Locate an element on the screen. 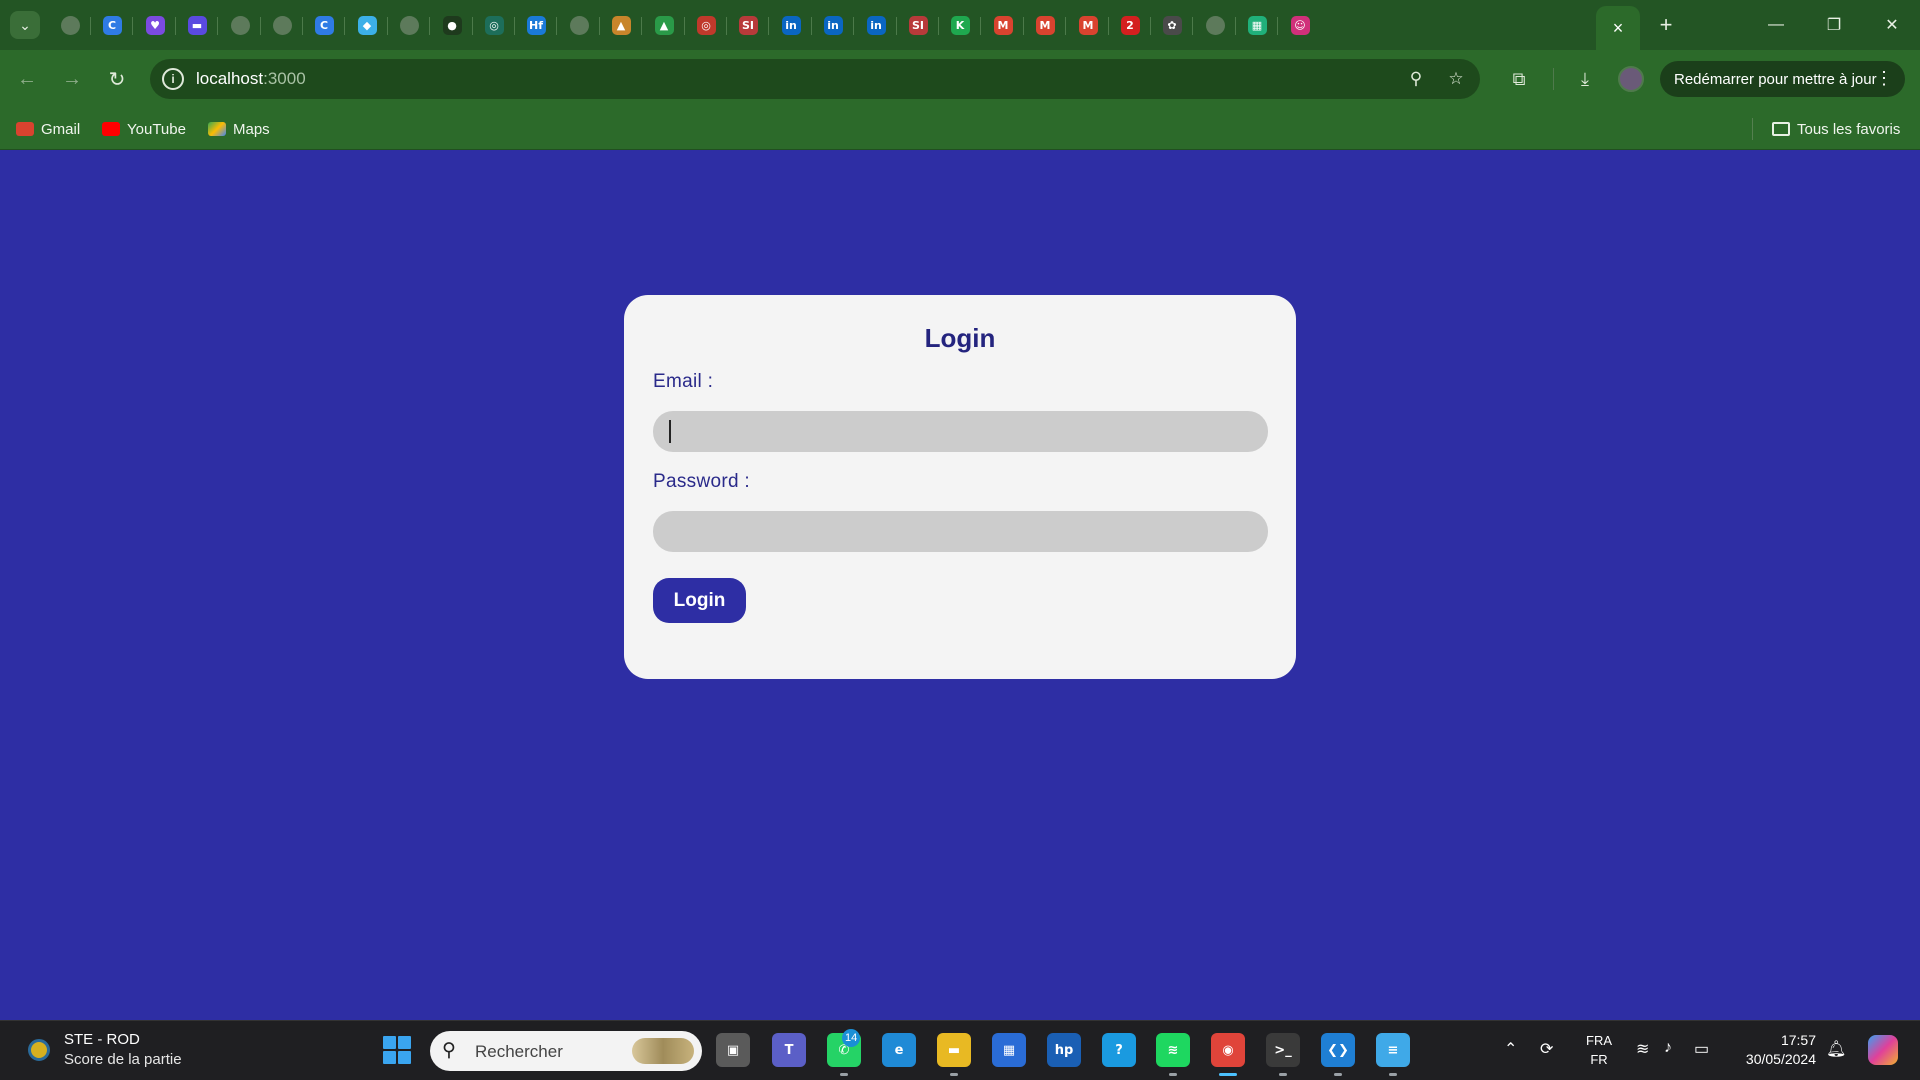  sports-widget-icon is located at coordinates (39, 1050).